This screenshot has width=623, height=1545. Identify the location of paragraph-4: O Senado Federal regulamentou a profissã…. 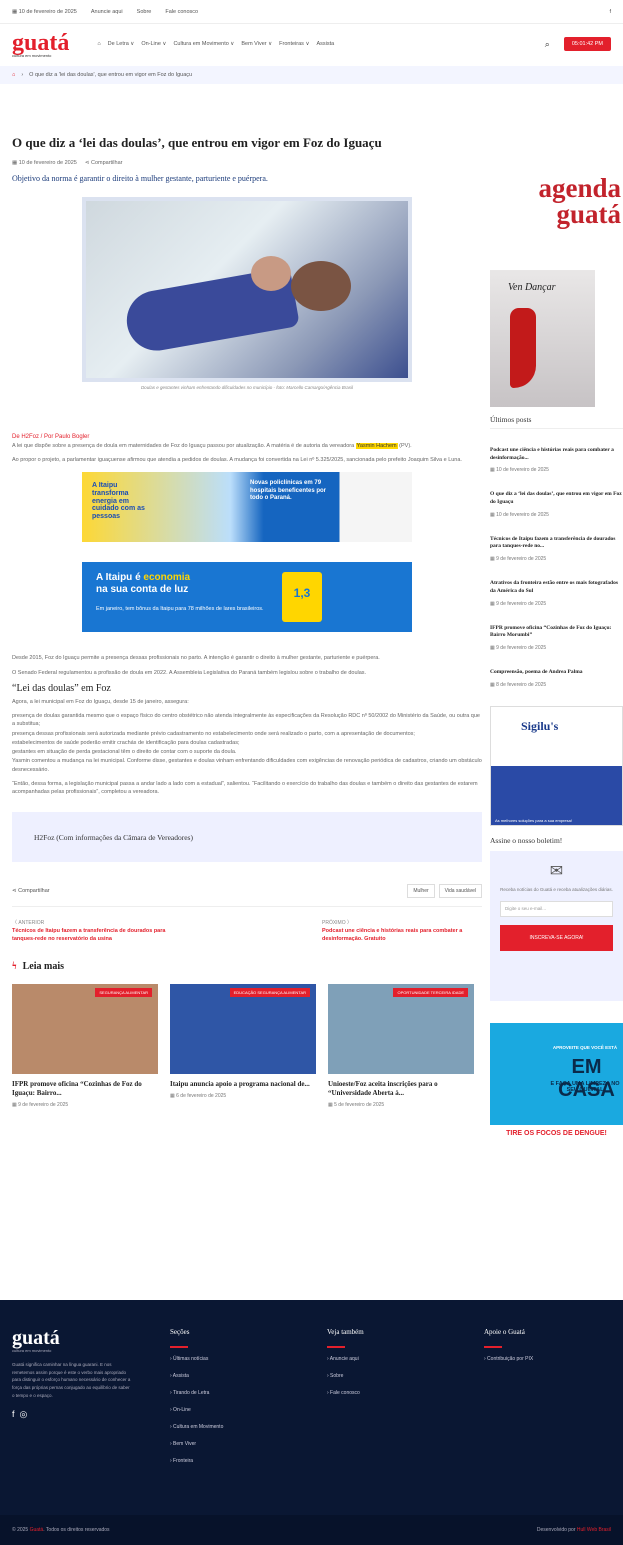
(189, 672).